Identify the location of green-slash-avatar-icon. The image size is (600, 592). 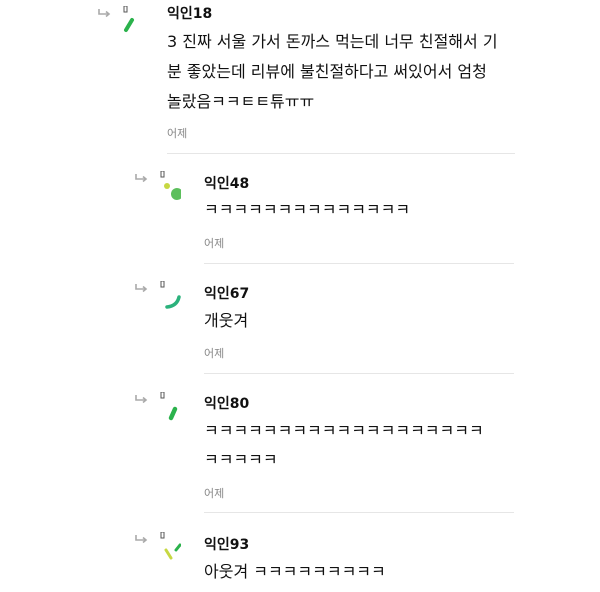
(168, 408).